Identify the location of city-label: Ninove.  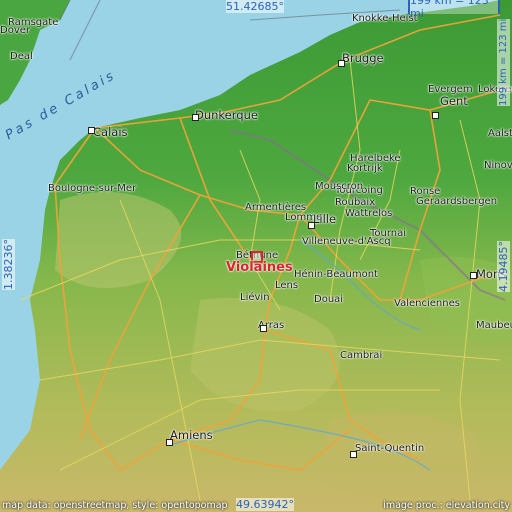
(498, 165).